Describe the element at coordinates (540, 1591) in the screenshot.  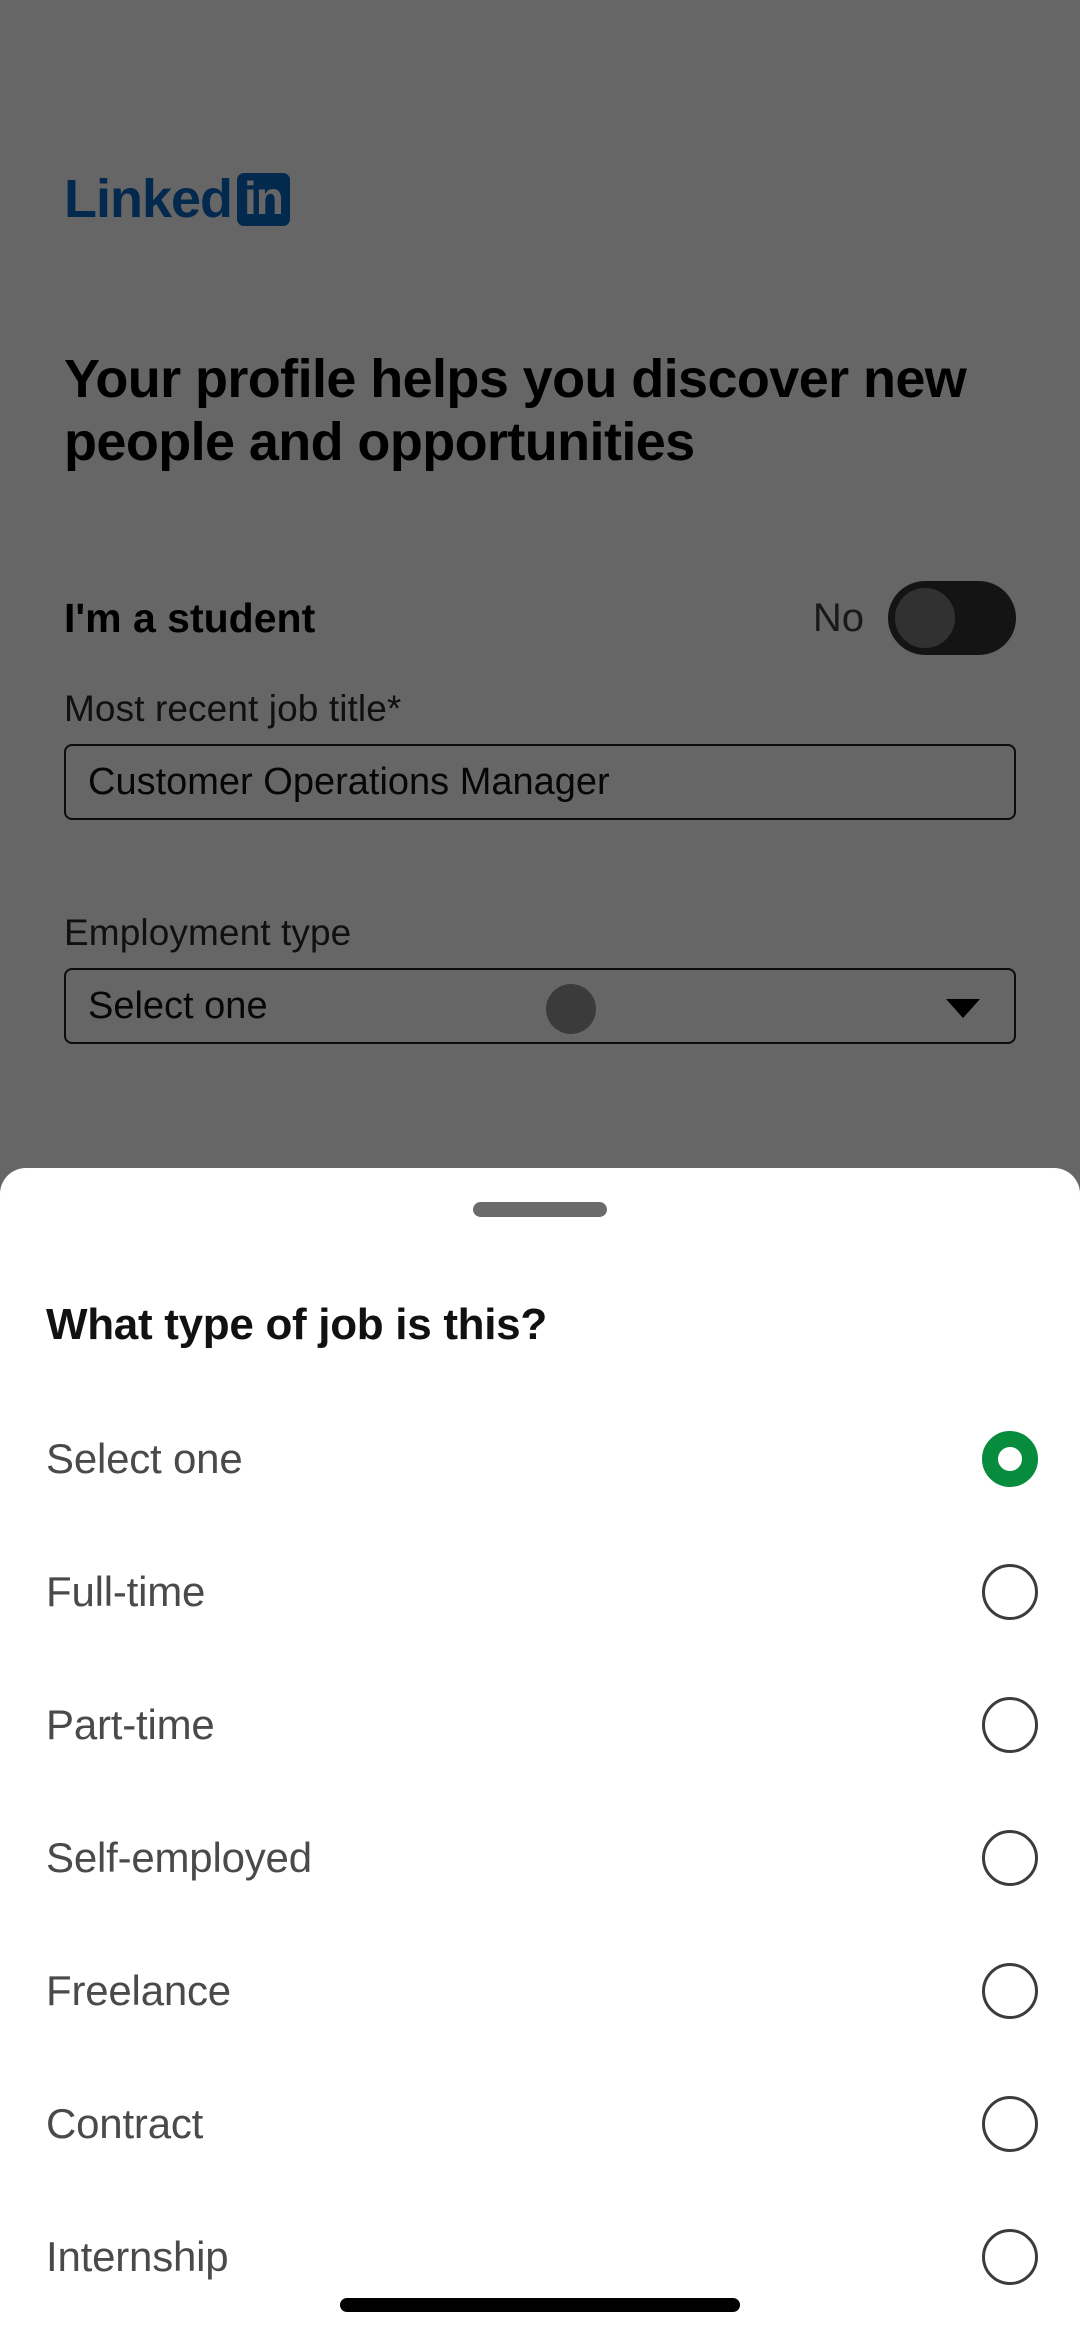
I see `job-type-option-row: Full-time` at that location.